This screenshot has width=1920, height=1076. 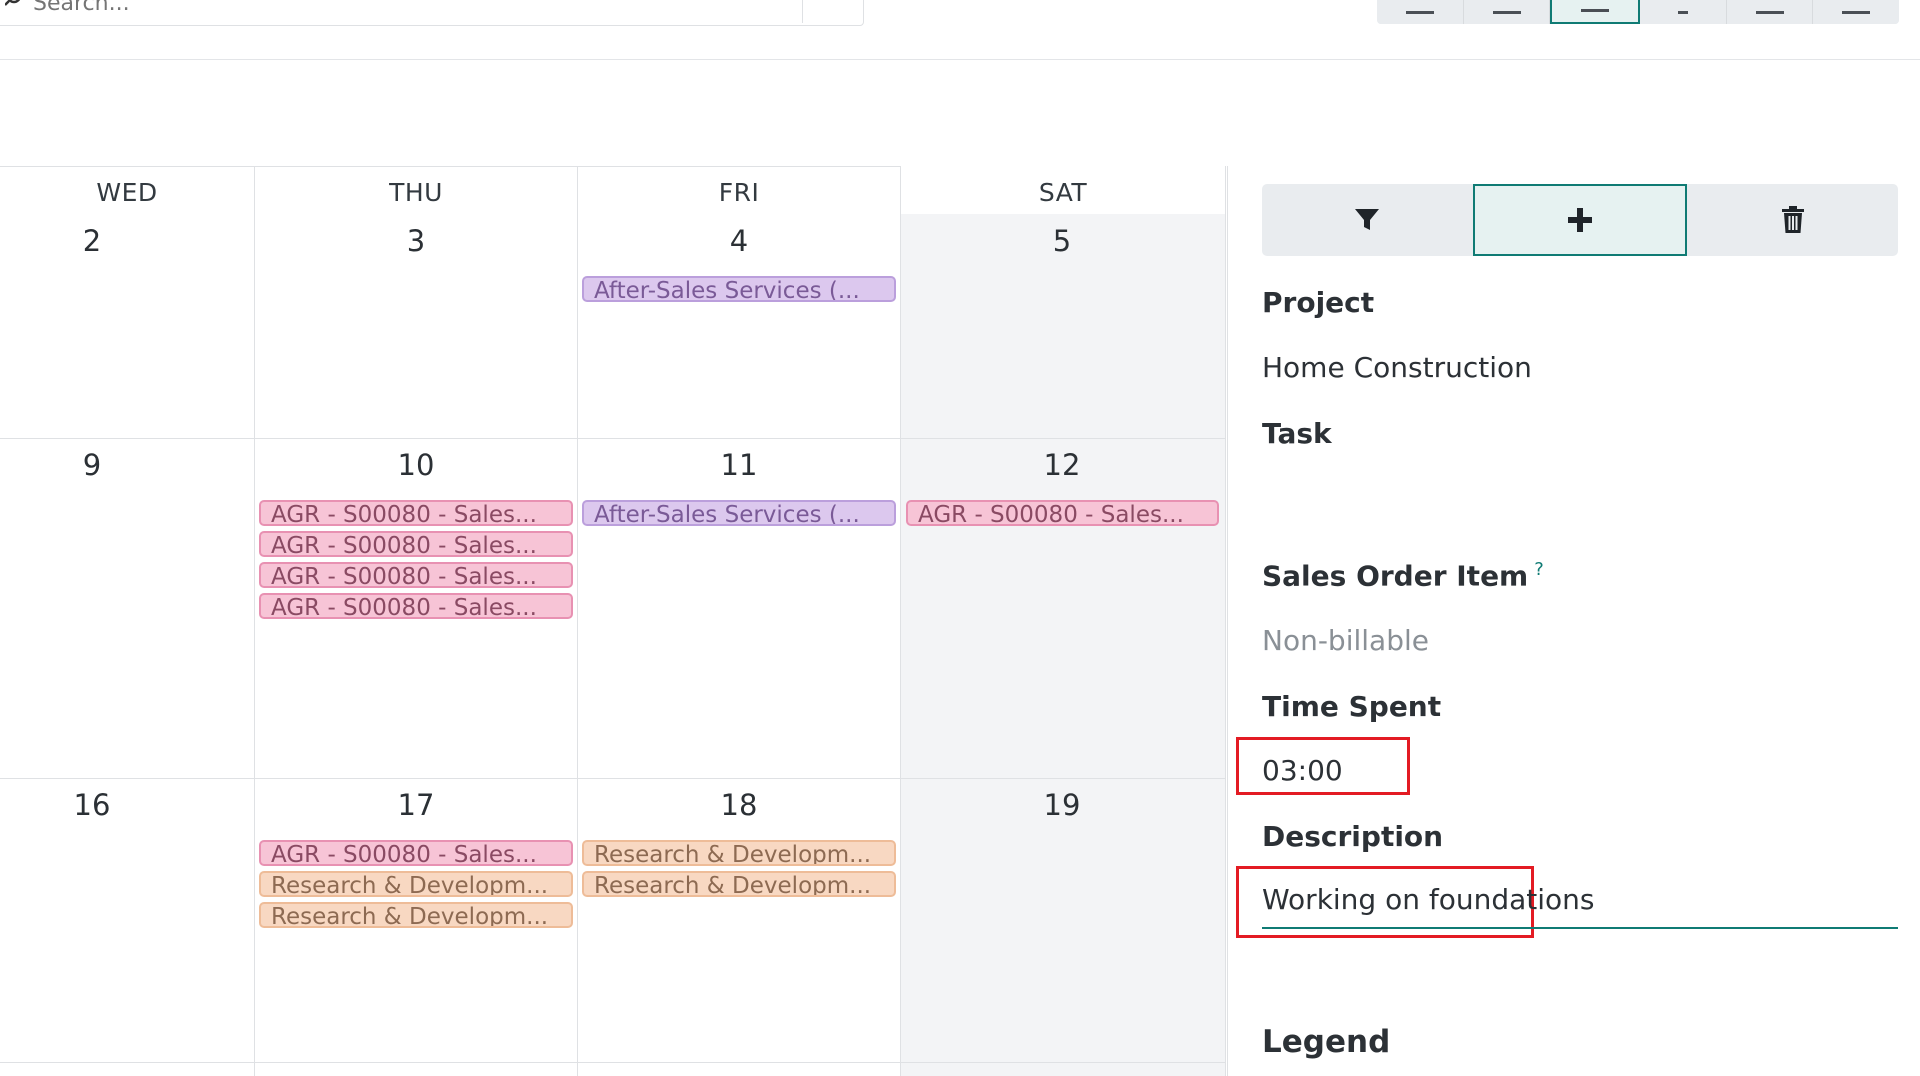 I want to click on day-number: 19, so click(x=1062, y=805).